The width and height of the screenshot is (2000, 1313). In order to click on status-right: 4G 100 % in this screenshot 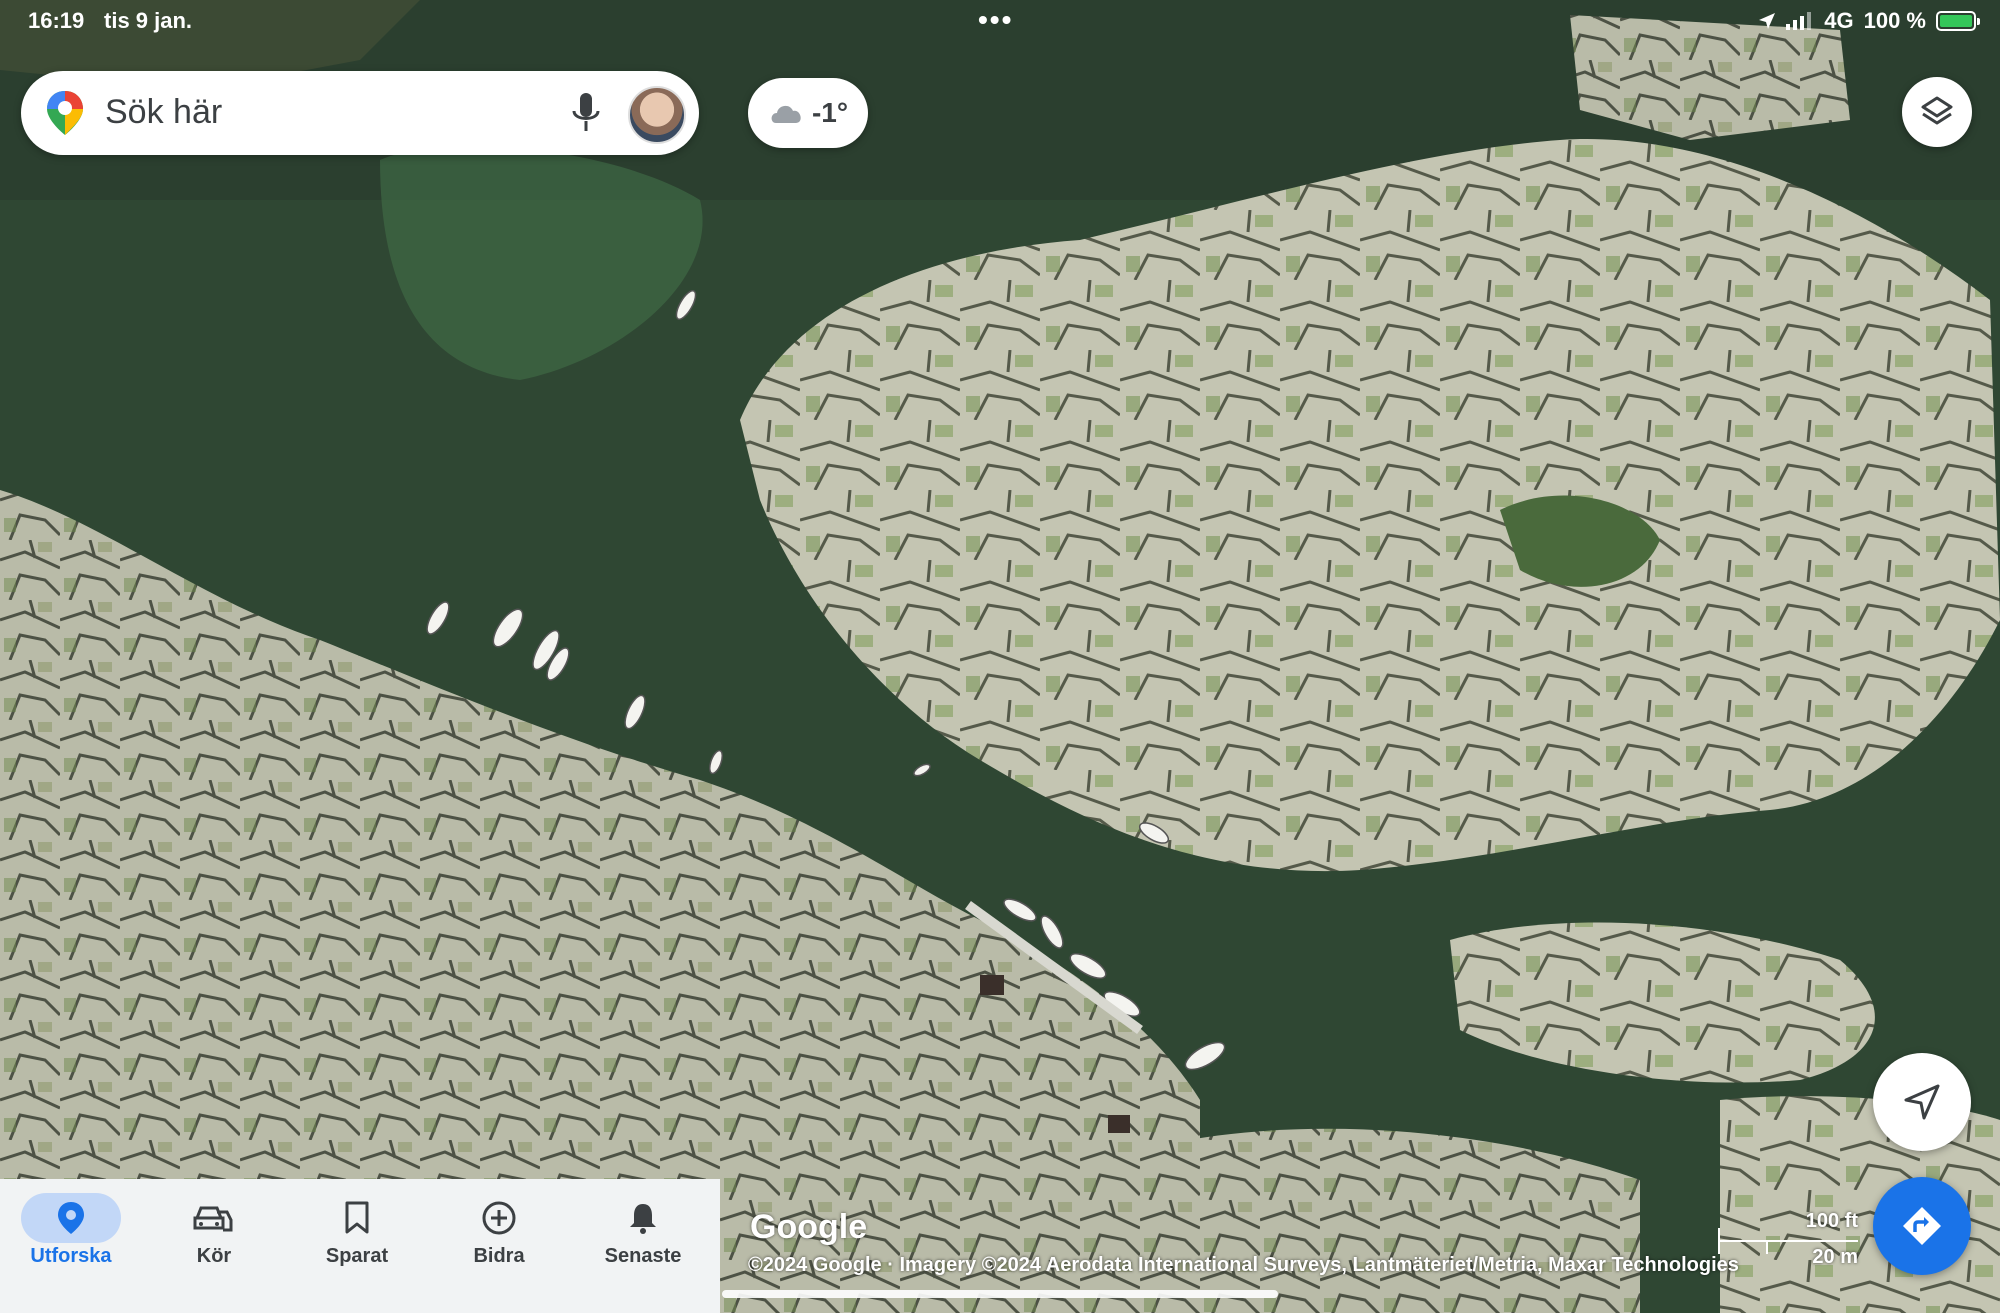, I will do `click(1869, 21)`.